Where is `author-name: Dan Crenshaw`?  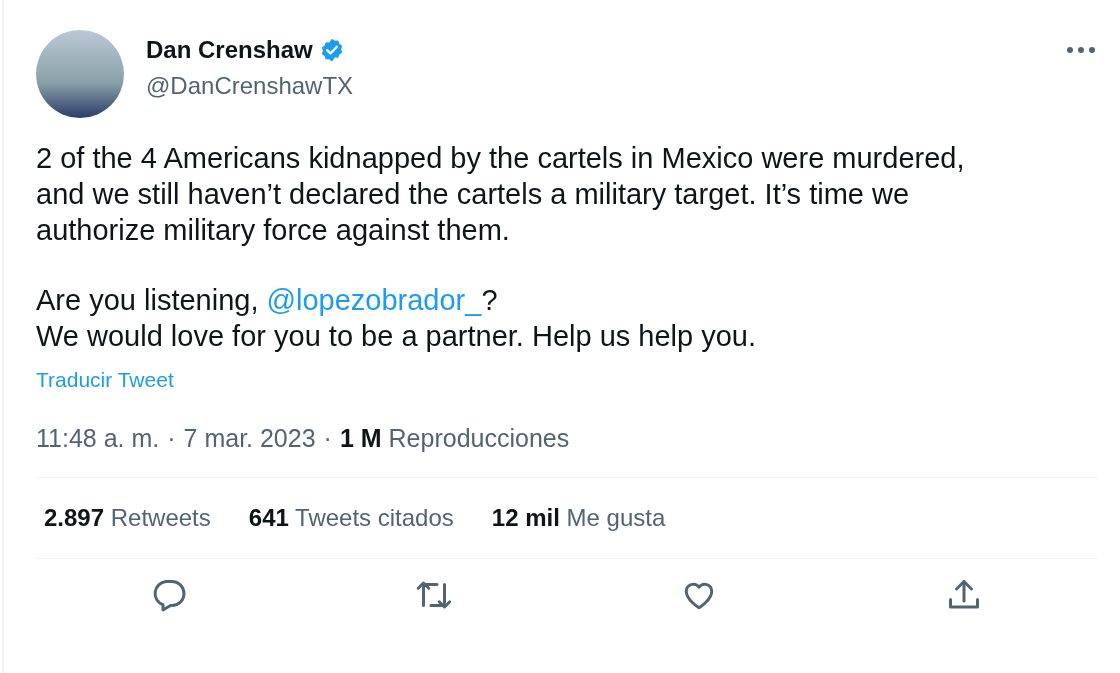 author-name: Dan Crenshaw is located at coordinates (229, 50).